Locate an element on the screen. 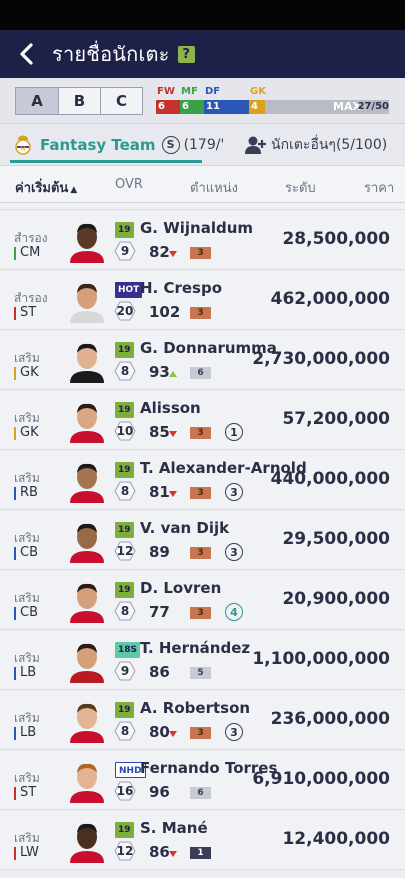  player-salary: 9 is located at coordinates (125, 671).